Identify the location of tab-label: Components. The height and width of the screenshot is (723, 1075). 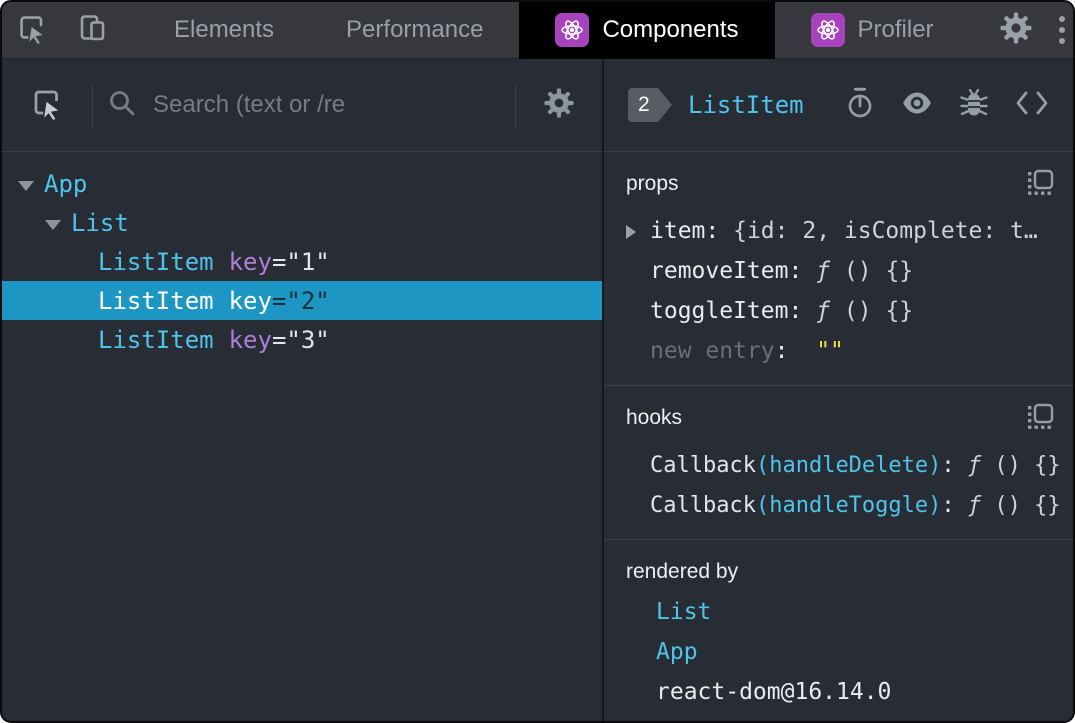
(670, 29).